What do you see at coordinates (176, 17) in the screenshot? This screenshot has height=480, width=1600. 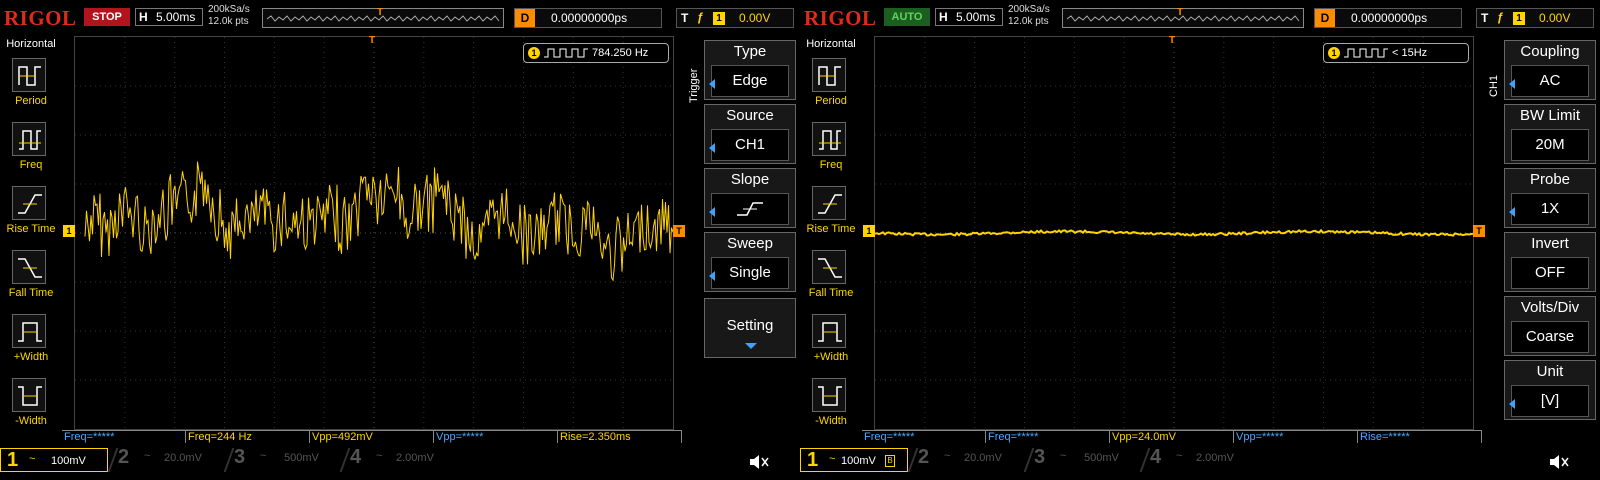 I see `timebase-value: 5.00ms` at bounding box center [176, 17].